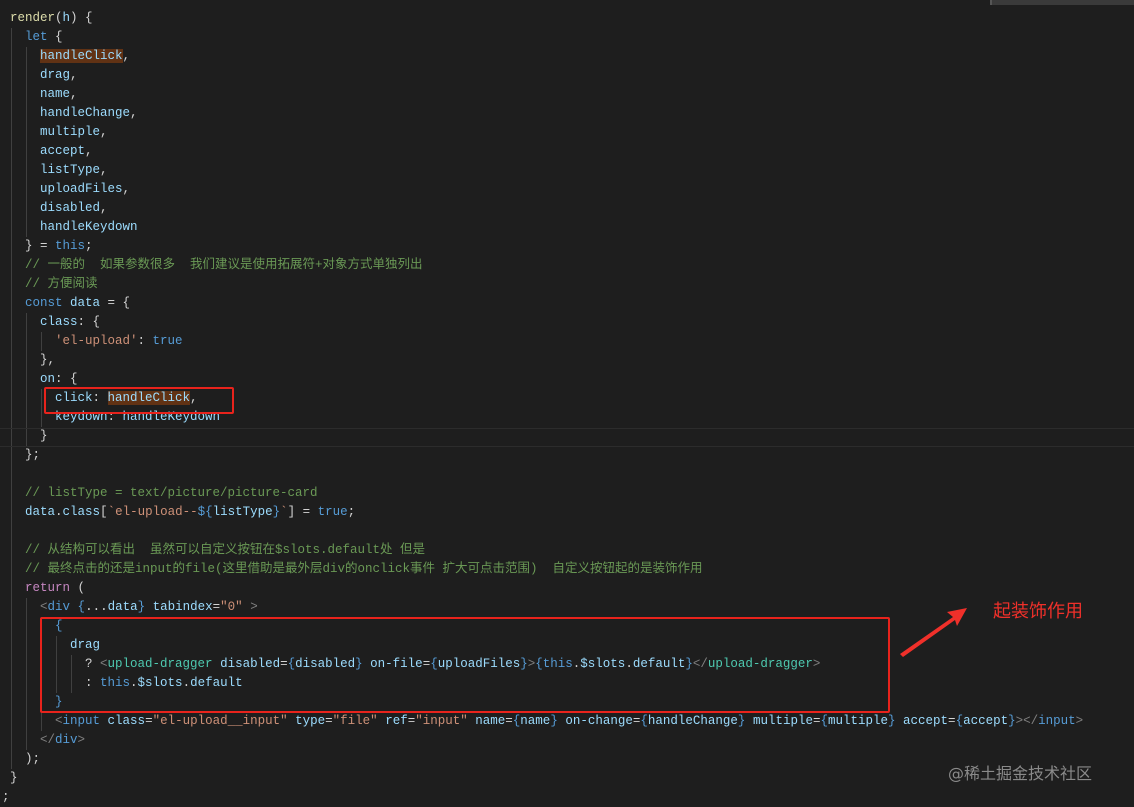 Image resolution: width=1134 pixels, height=807 pixels. Describe the element at coordinates (567, 303) in the screenshot. I see `code-line: const data = {` at that location.